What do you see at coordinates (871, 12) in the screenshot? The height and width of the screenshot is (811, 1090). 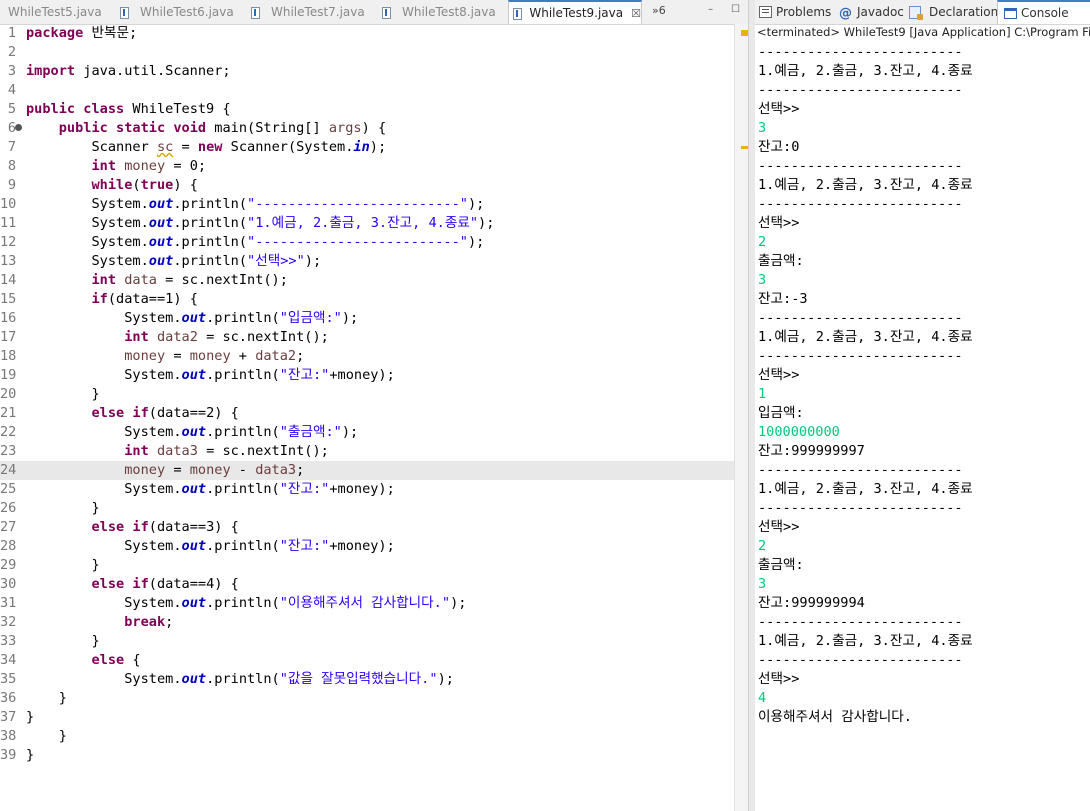 I see `tab-javadoc: @ Javadoc` at bounding box center [871, 12].